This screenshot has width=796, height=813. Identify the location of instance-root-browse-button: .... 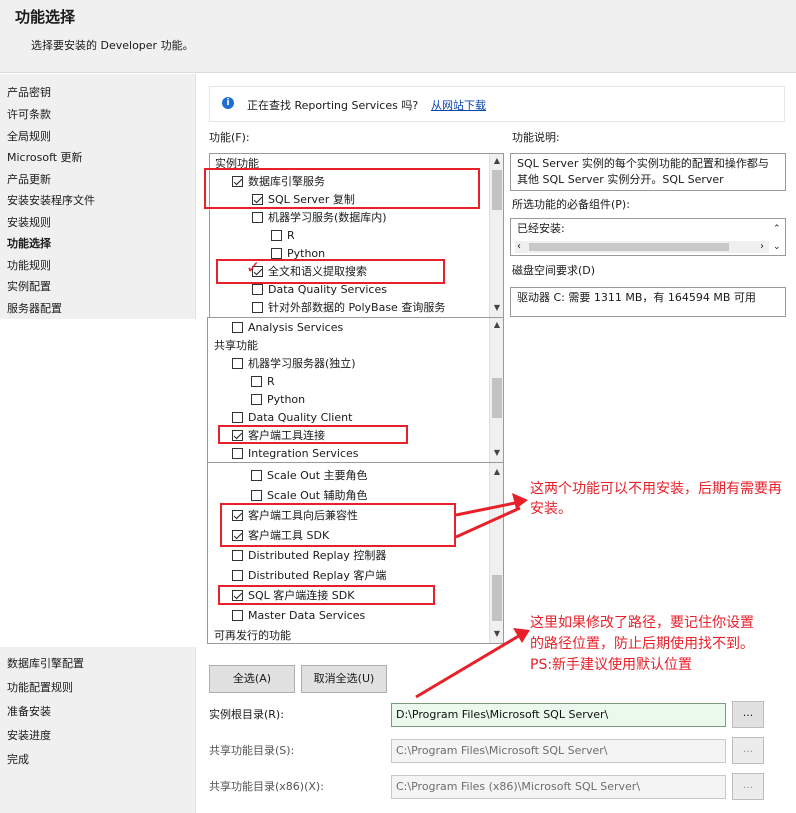
(748, 714).